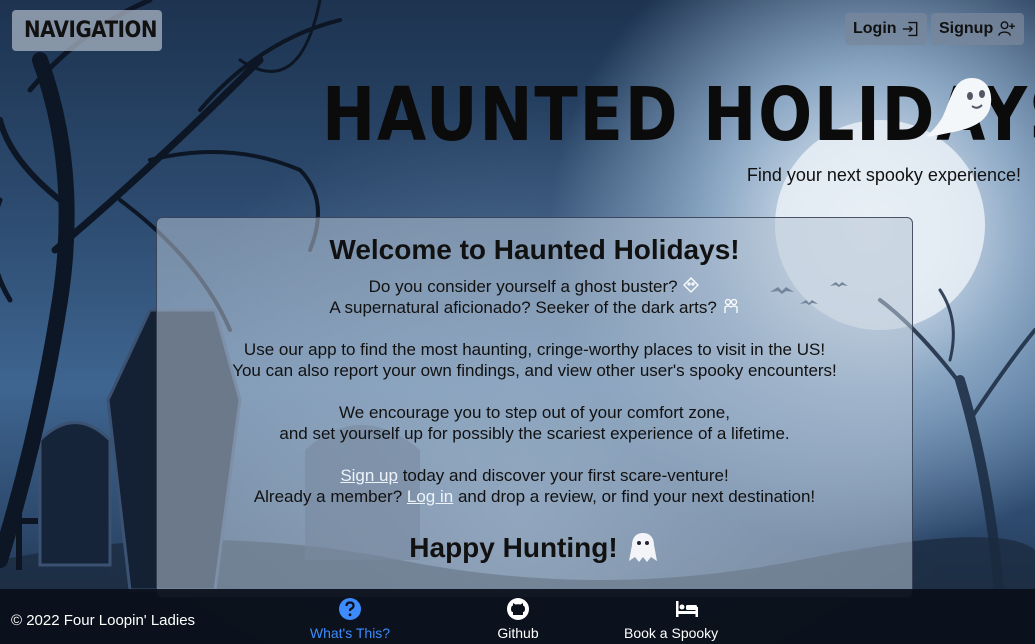  I want to click on github-icon, so click(518, 609).